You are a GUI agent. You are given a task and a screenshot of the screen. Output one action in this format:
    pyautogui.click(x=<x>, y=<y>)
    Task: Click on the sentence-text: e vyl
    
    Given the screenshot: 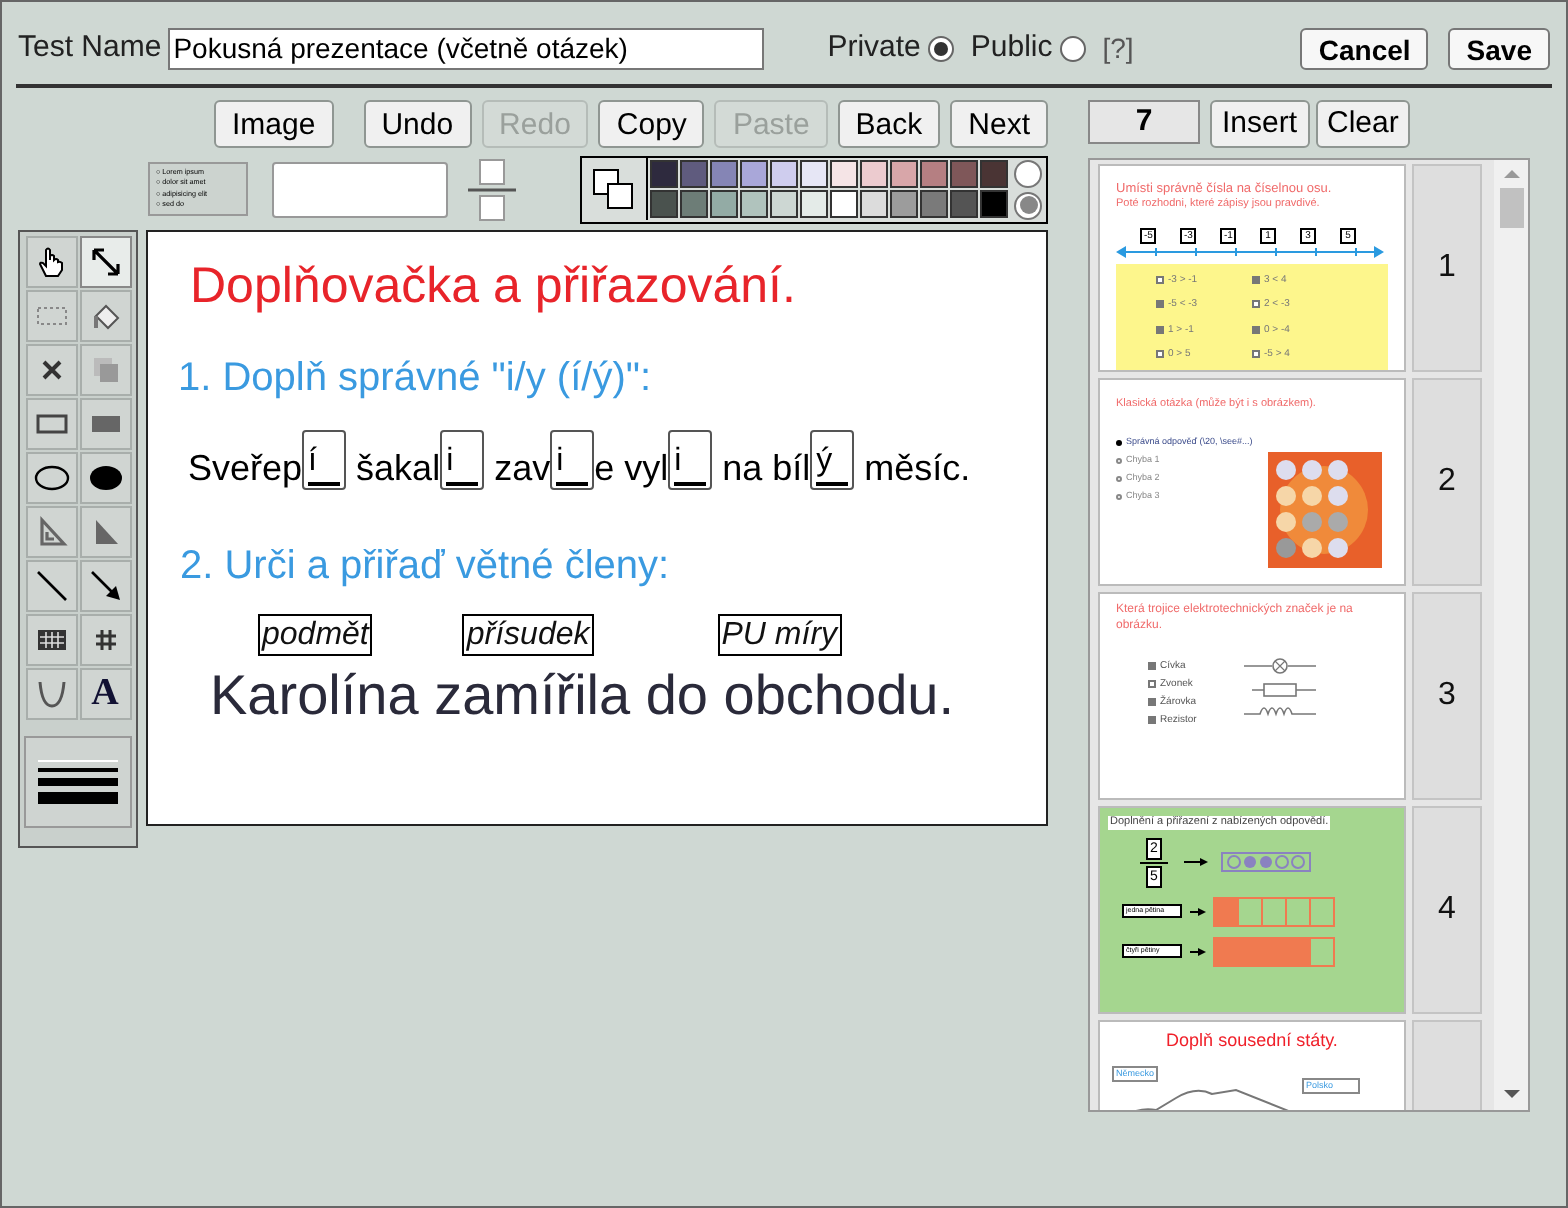 What is the action you would take?
    pyautogui.click(x=631, y=467)
    